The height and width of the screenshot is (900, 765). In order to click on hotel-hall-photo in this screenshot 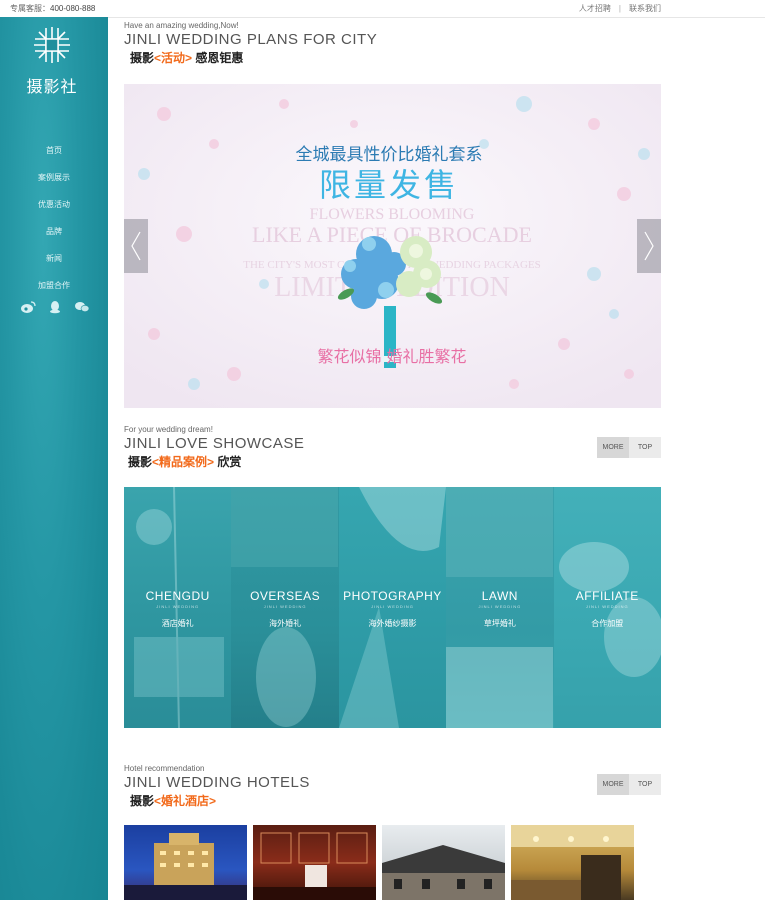, I will do `click(572, 862)`.